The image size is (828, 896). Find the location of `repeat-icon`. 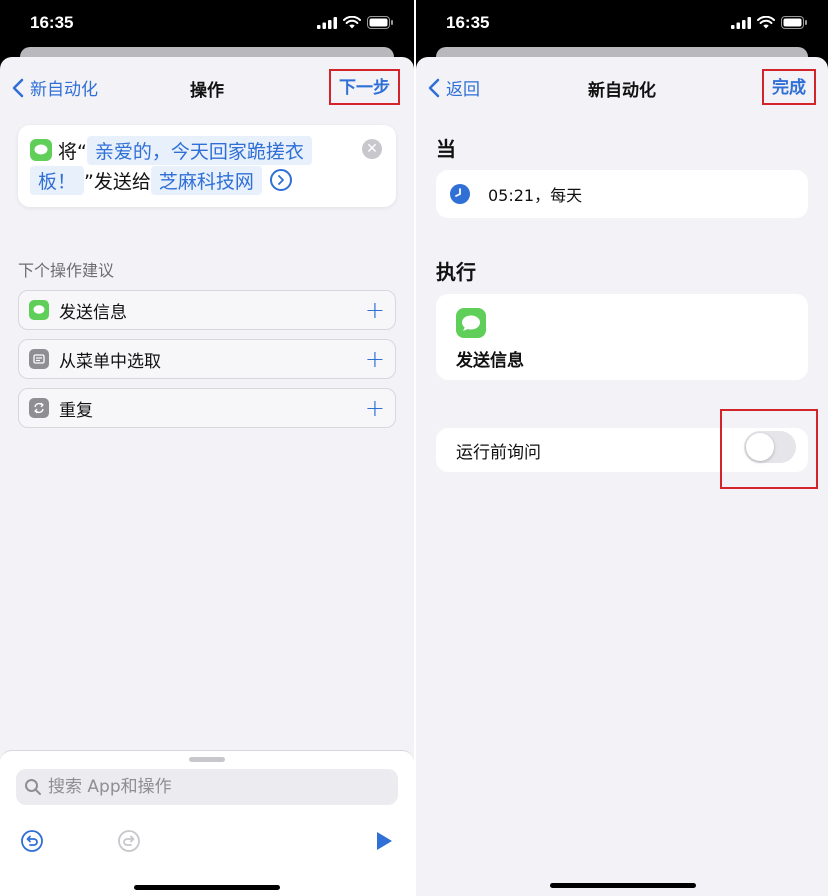

repeat-icon is located at coordinates (39, 408).